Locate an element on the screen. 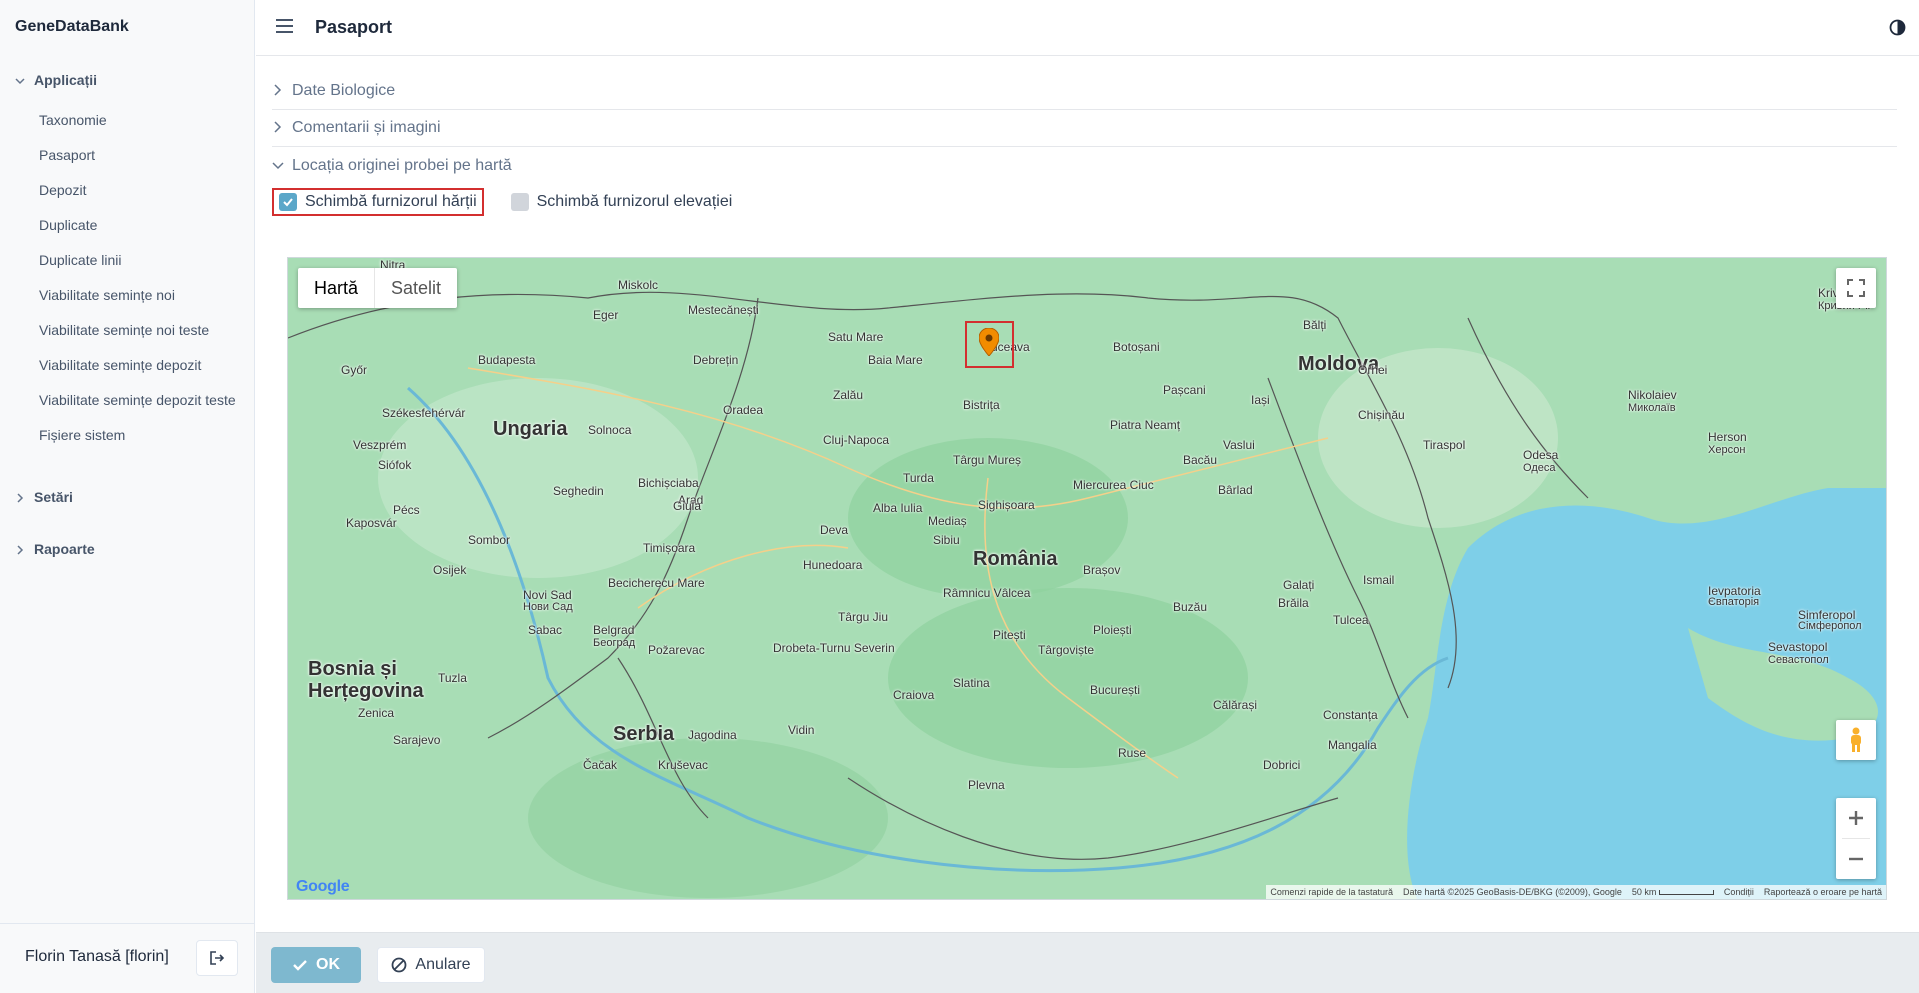 The height and width of the screenshot is (993, 1919). nav-group-applicatii: Applicații is located at coordinates (56, 80).